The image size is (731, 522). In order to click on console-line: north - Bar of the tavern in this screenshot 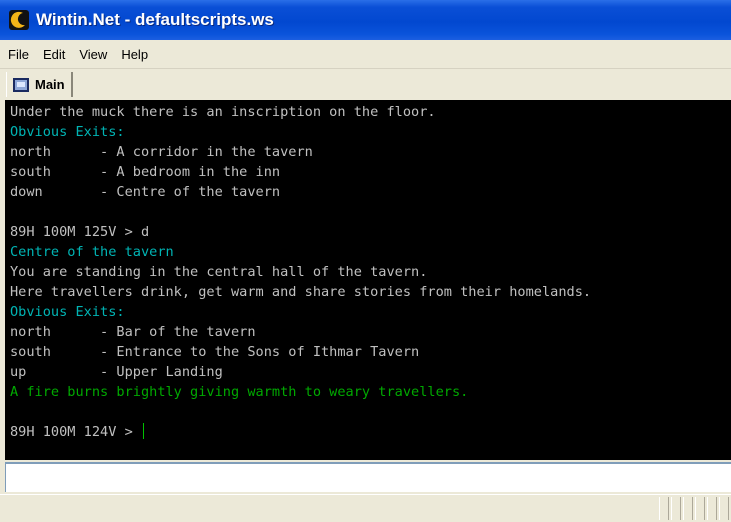, I will do `click(133, 332)`.